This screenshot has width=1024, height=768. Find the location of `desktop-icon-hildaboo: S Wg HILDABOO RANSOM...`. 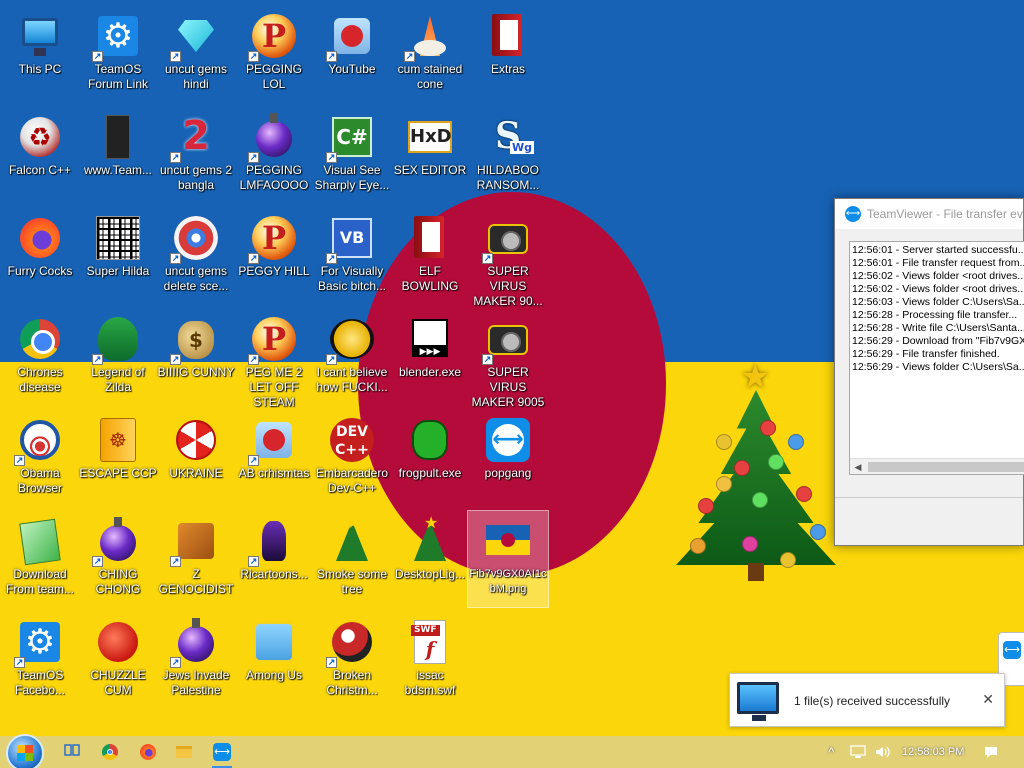

desktop-icon-hildaboo: S Wg HILDABOO RANSOM... is located at coordinates (508, 155).